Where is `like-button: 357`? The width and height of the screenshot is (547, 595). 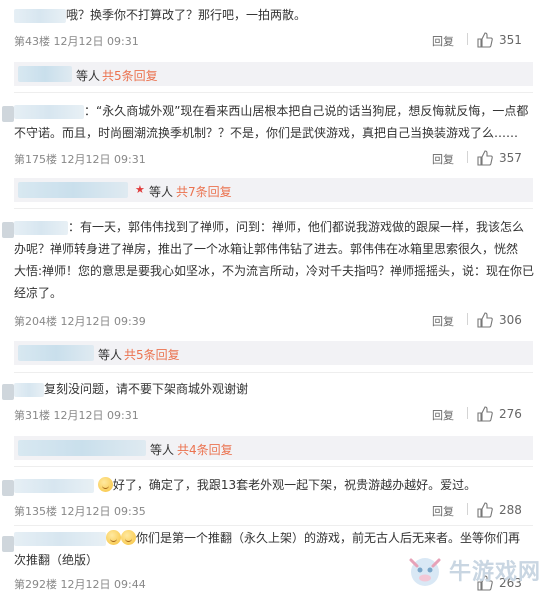
like-button: 357 is located at coordinates (505, 158).